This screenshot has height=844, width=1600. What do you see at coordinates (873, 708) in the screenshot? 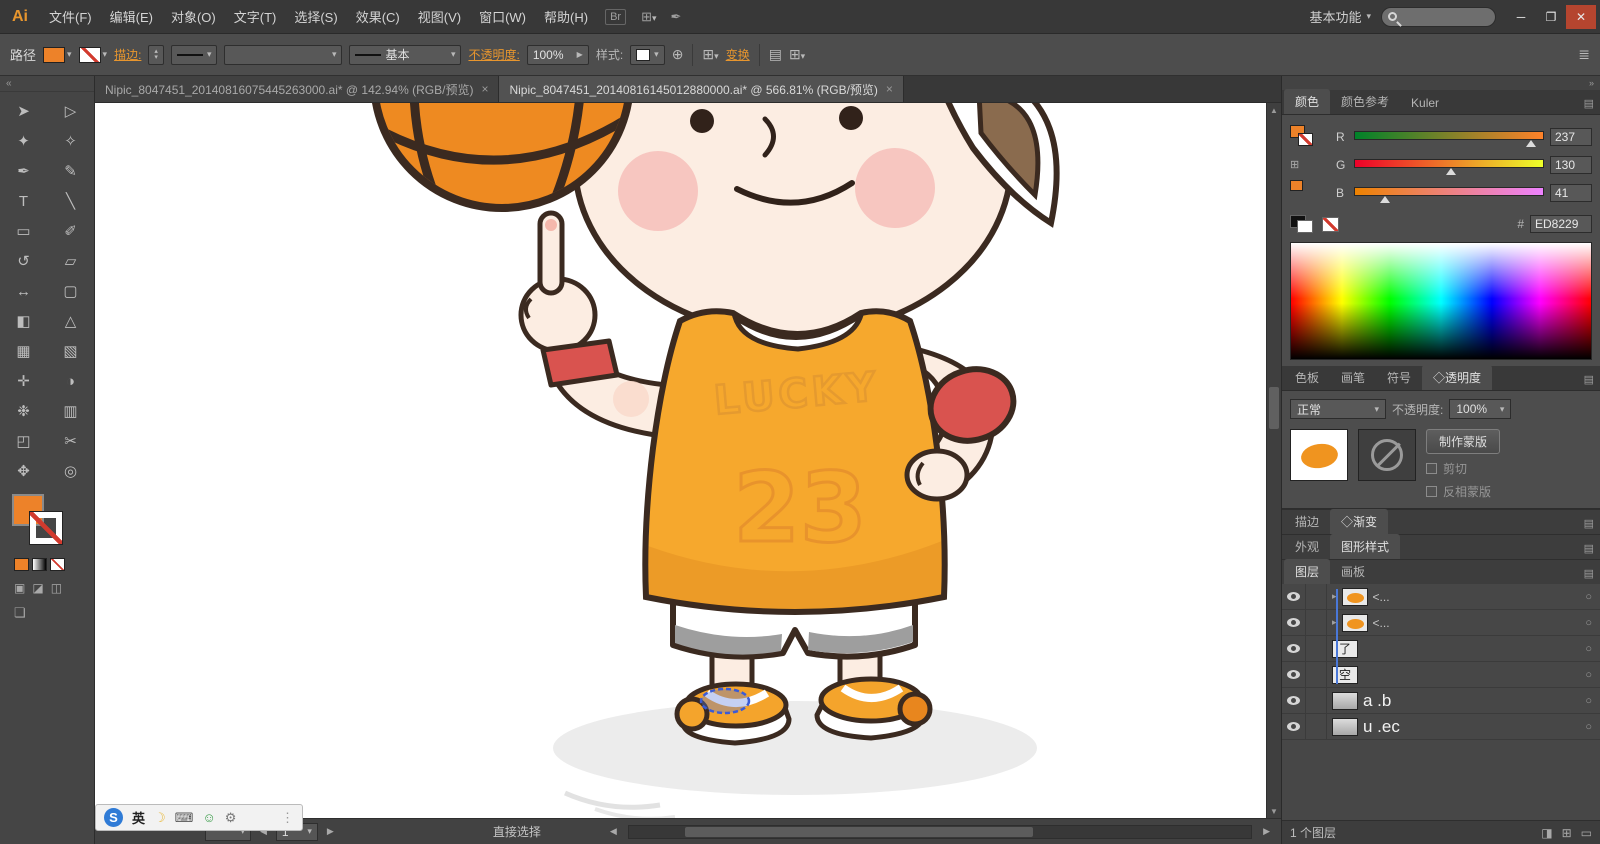
I see `right-sandal` at bounding box center [873, 708].